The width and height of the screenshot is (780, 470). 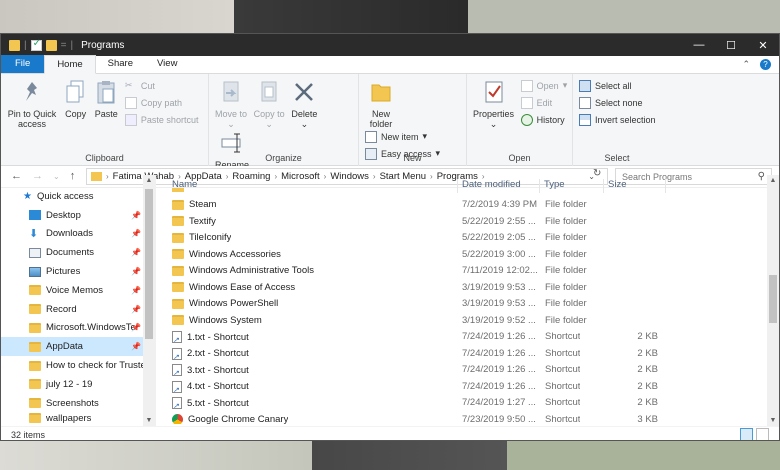 I want to click on file-row: Textify 5/22/2019 2:55 ... File folder, so click(x=467, y=222).